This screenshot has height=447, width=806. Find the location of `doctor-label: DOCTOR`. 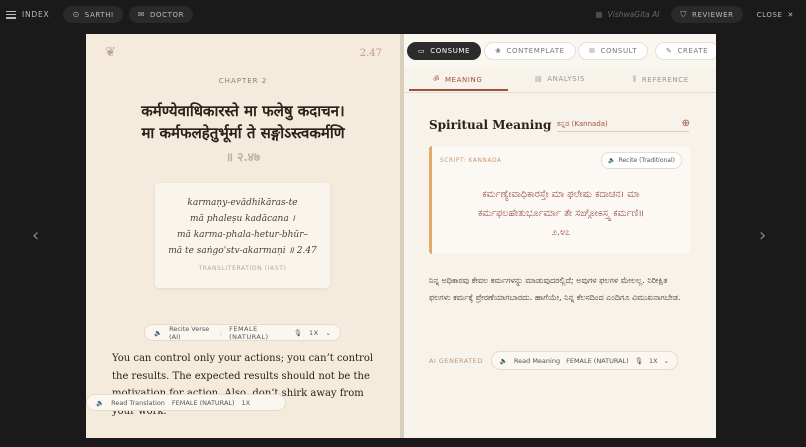

doctor-label: DOCTOR is located at coordinates (167, 14).